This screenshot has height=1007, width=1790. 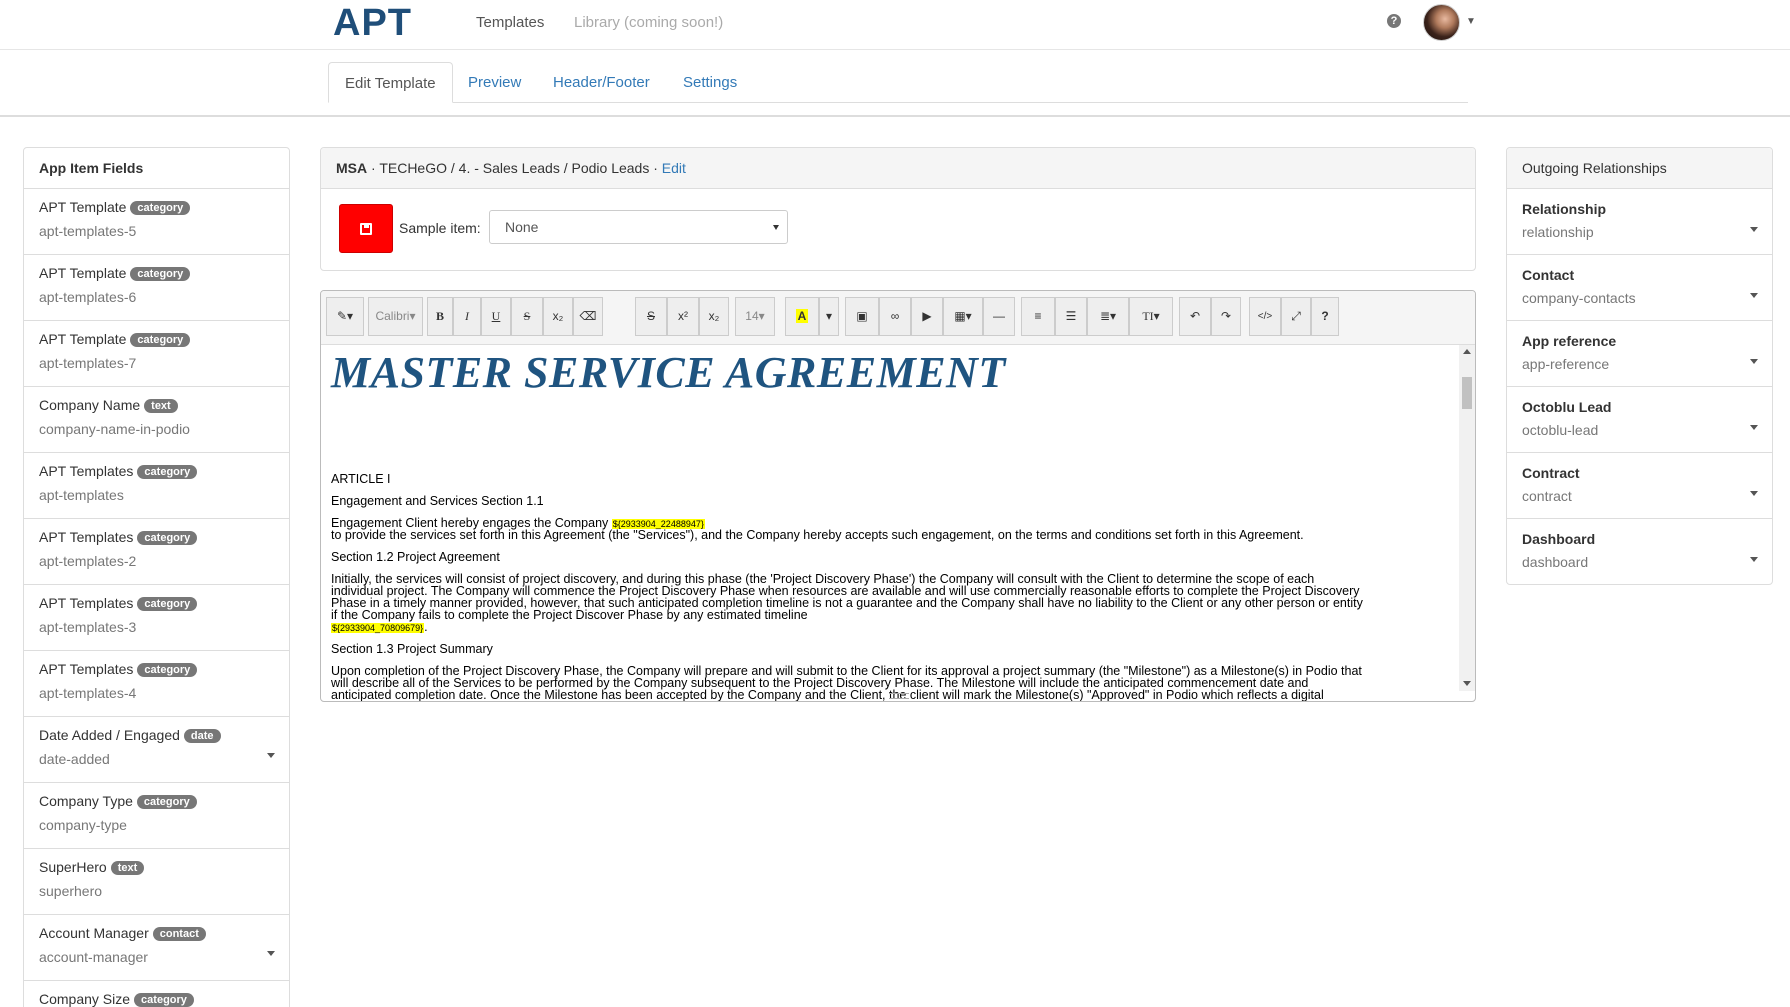 I want to click on highlight-color-button: A, so click(x=802, y=316).